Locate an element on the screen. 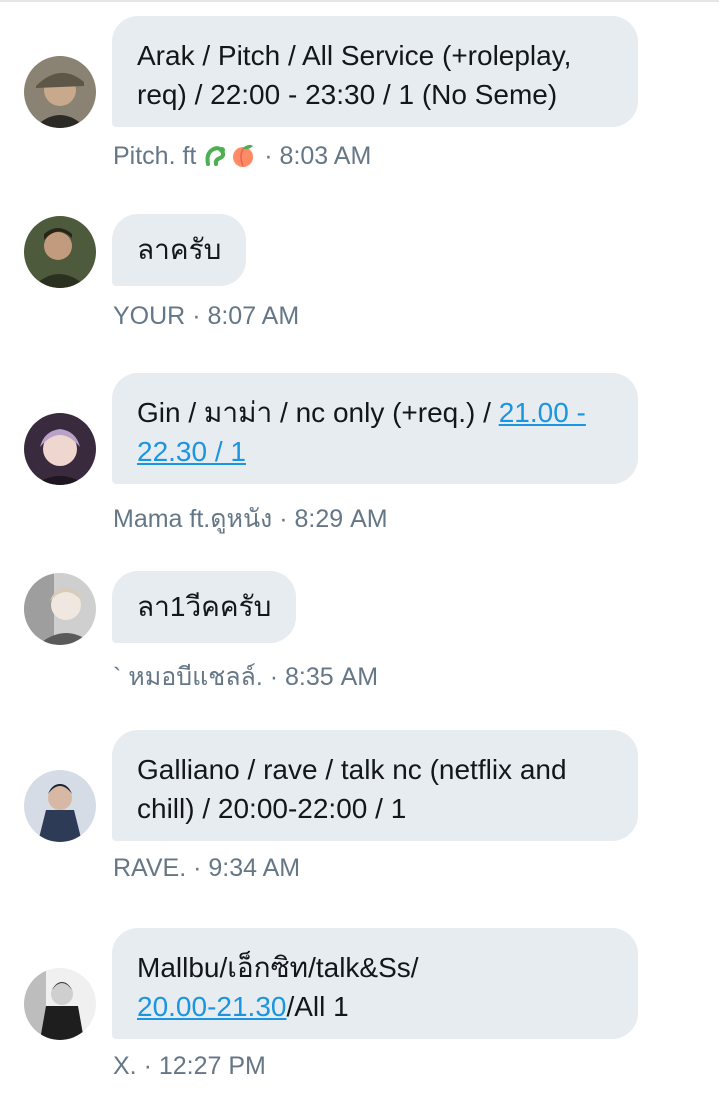 The width and height of the screenshot is (719, 1098). peach-emoji-icon is located at coordinates (243, 158).